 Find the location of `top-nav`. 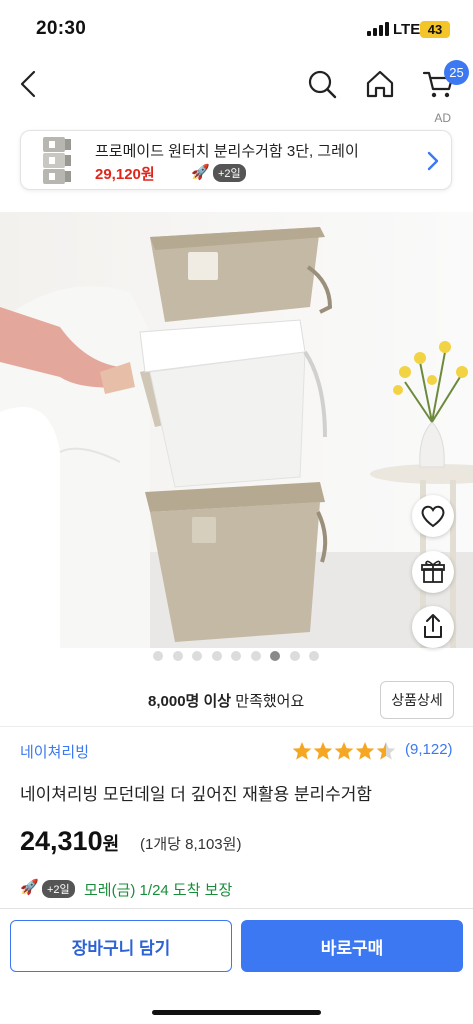

top-nav is located at coordinates (236, 84).